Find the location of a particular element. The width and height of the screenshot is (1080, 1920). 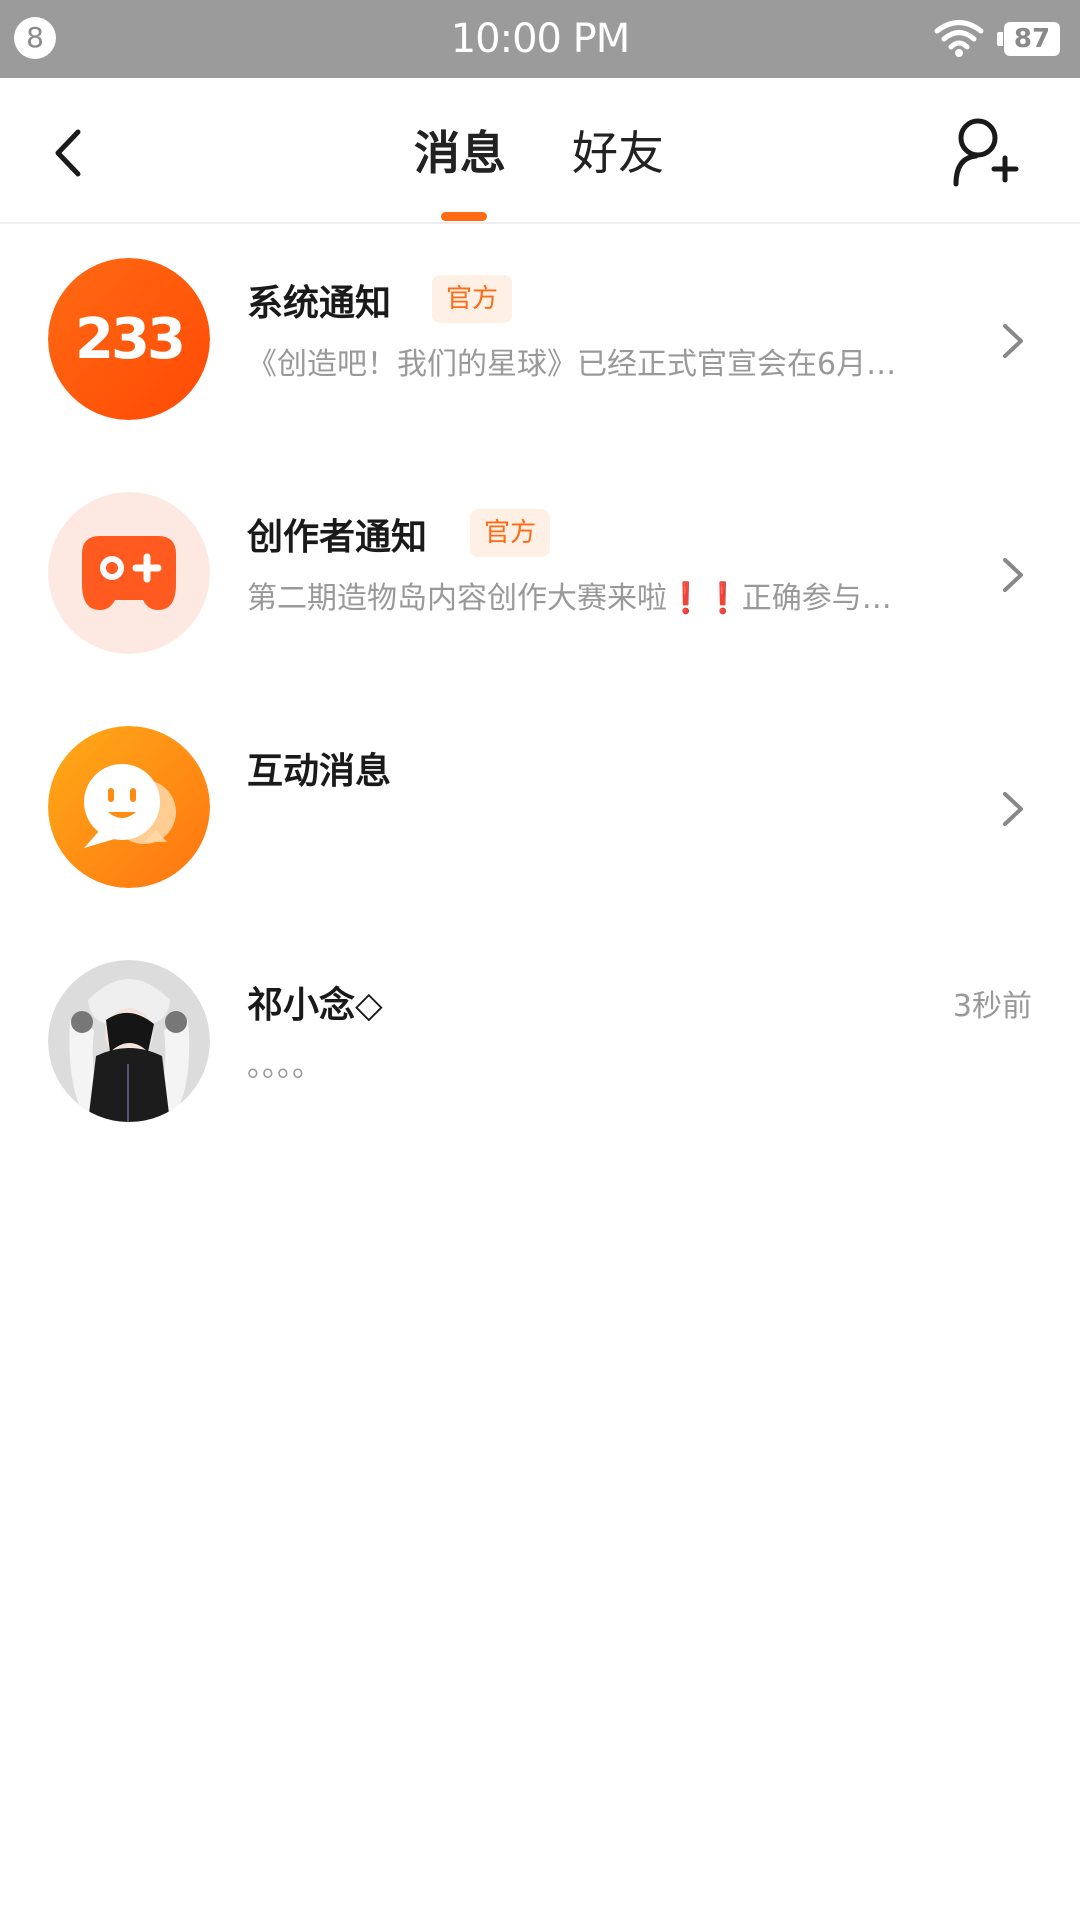

battery-icon: 87 is located at coordinates (1028, 39).